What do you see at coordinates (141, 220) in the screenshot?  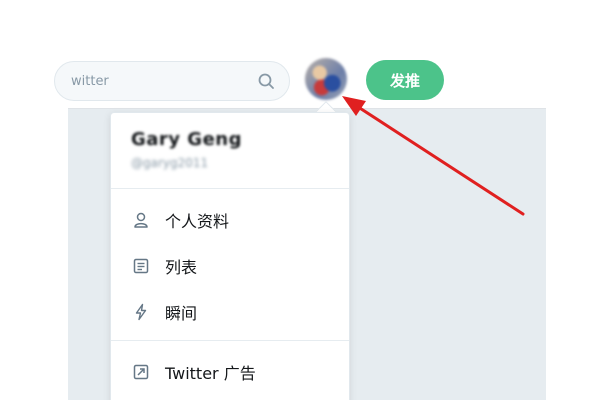 I see `person-icon` at bounding box center [141, 220].